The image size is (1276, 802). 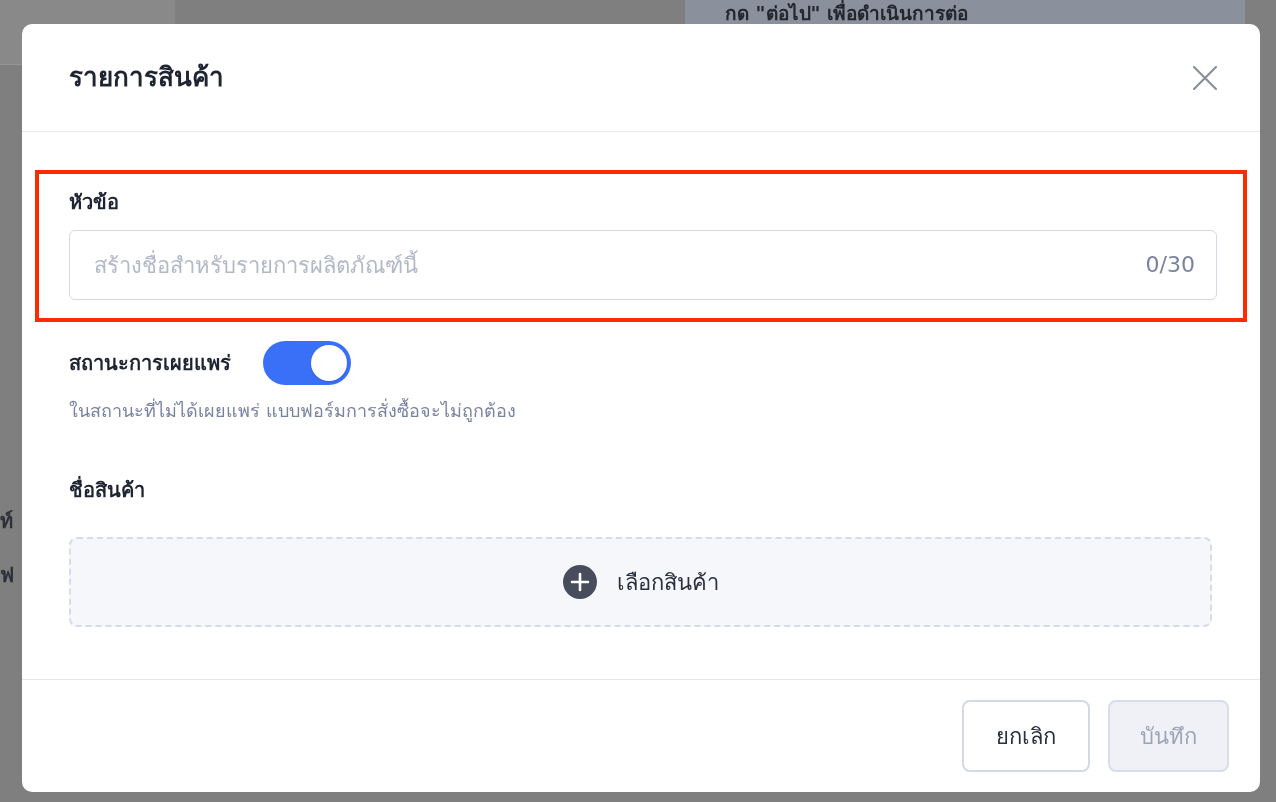 I want to click on hint-text: ในสถานะที่ไม่ได้เผยแพร่ แบบฟอร์มการสั่งซื้อจะไม่ถูกต้อง, so click(x=292, y=411).